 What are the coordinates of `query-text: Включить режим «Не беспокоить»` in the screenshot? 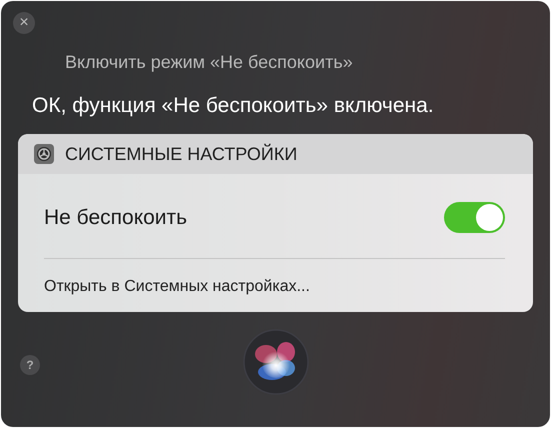 It's located at (209, 62).